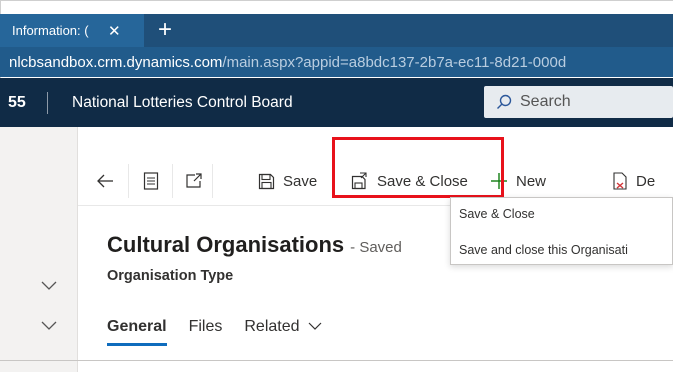 This screenshot has width=673, height=372. I want to click on search-input, so click(587, 102).